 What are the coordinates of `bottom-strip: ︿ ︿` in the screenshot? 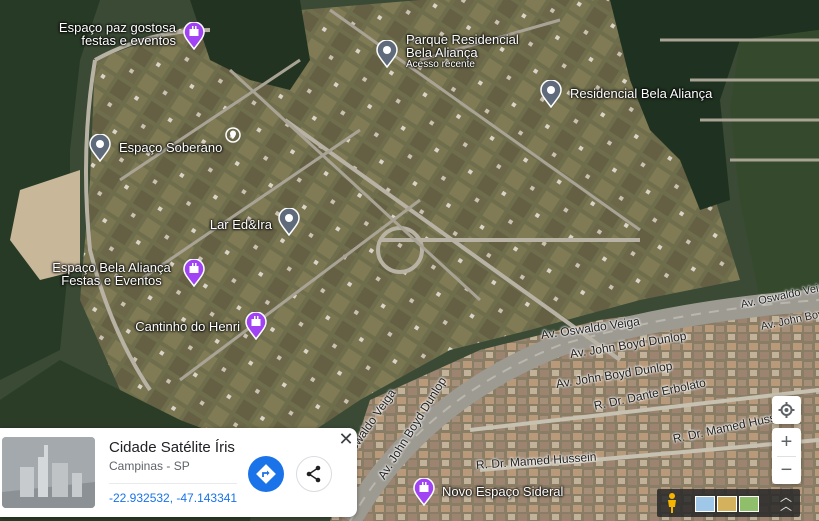 It's located at (728, 503).